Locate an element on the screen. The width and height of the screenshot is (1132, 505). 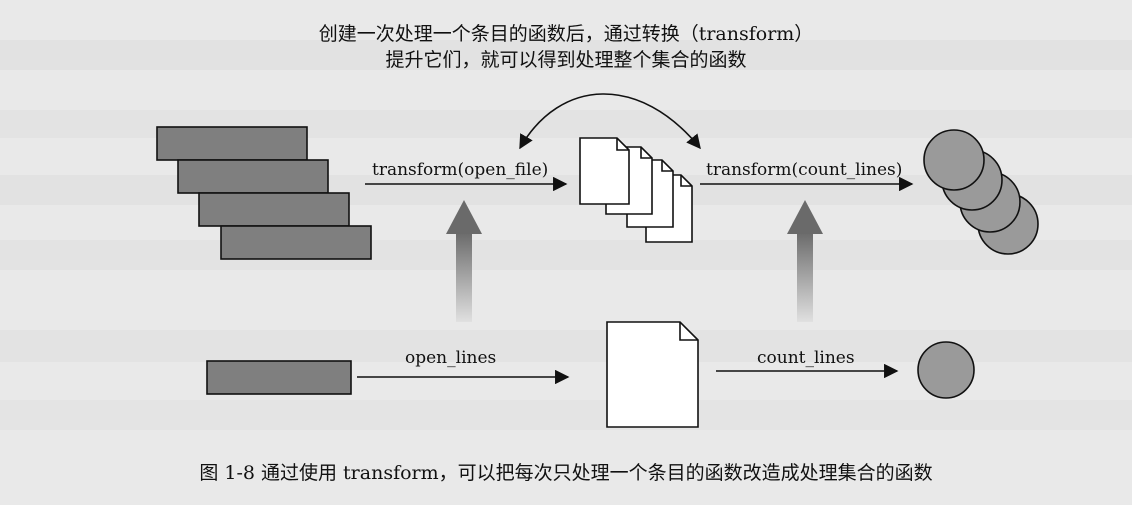
label-transform-open-file: transform(open_file) is located at coordinates (460, 170).